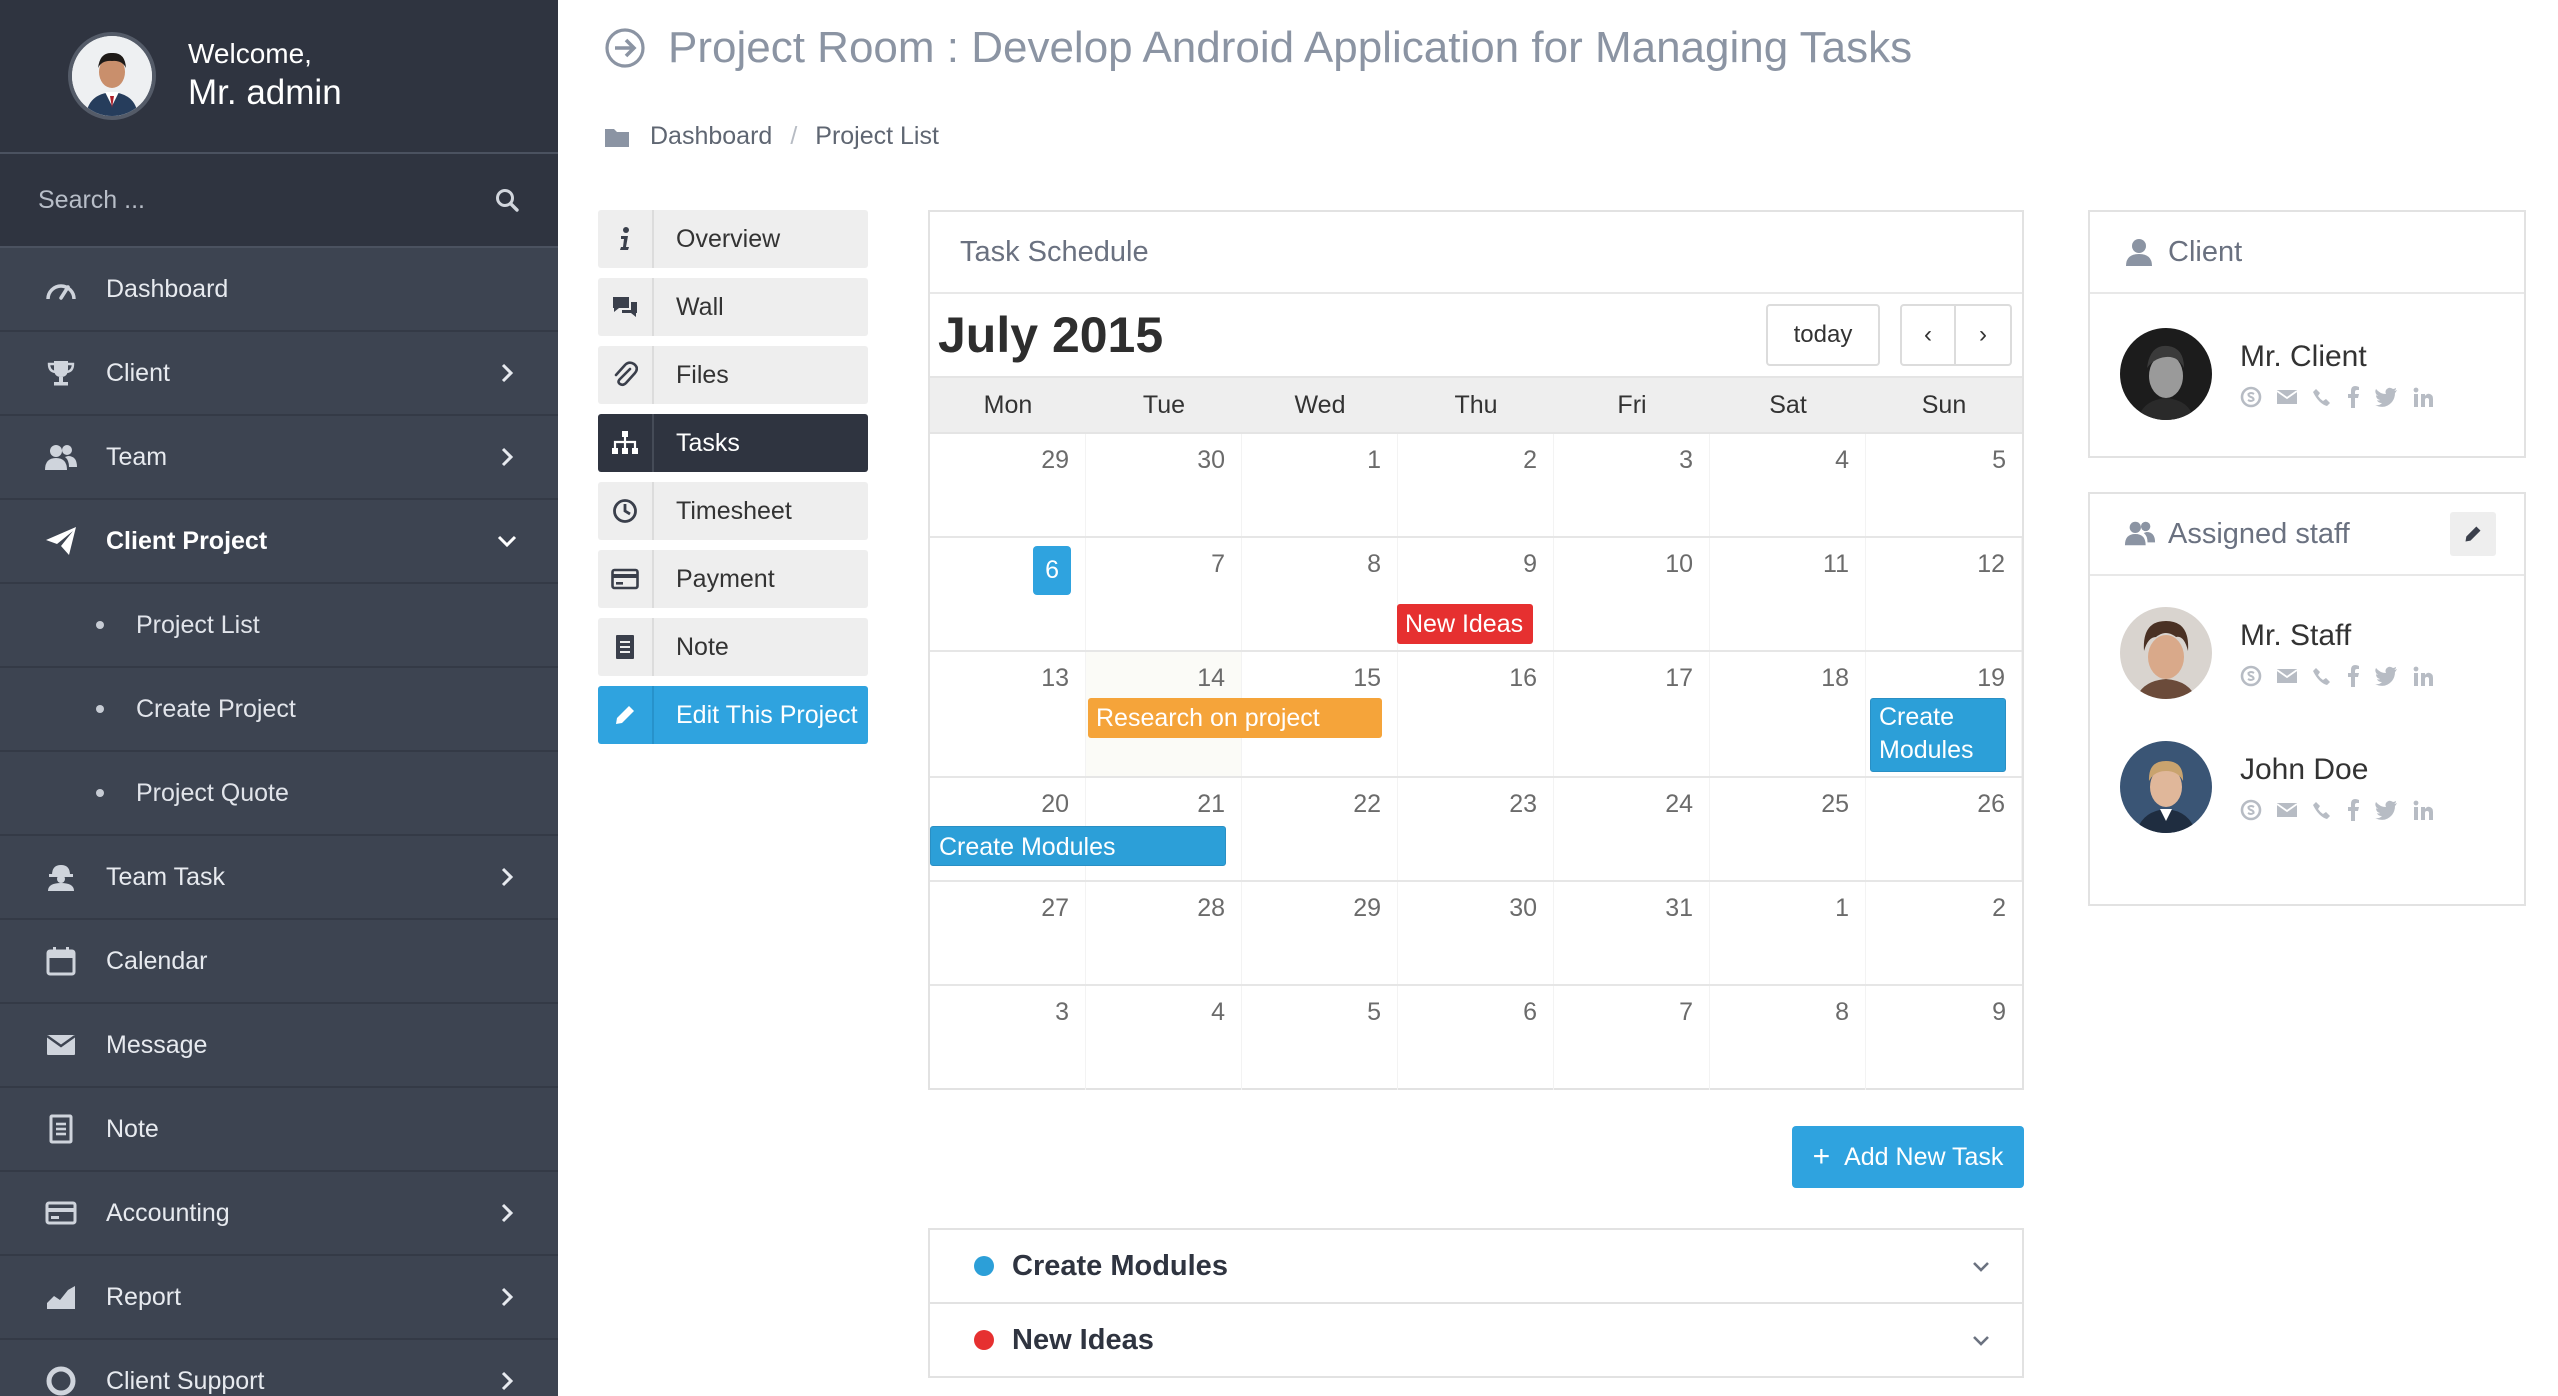 This screenshot has height=1396, width=2558. Describe the element at coordinates (1476, 829) in the screenshot. I see `calendar-day: 23` at that location.